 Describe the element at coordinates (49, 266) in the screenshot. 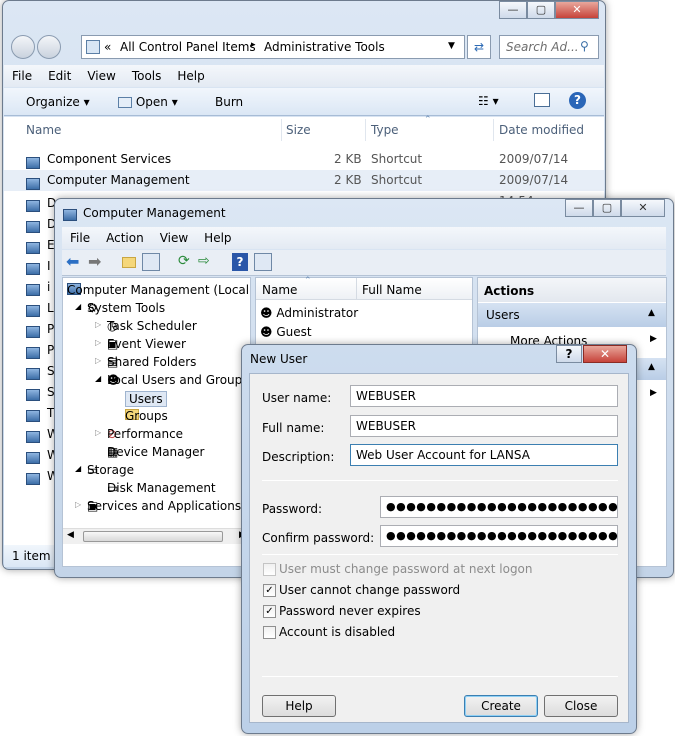

I see `file-row-partial: I` at that location.